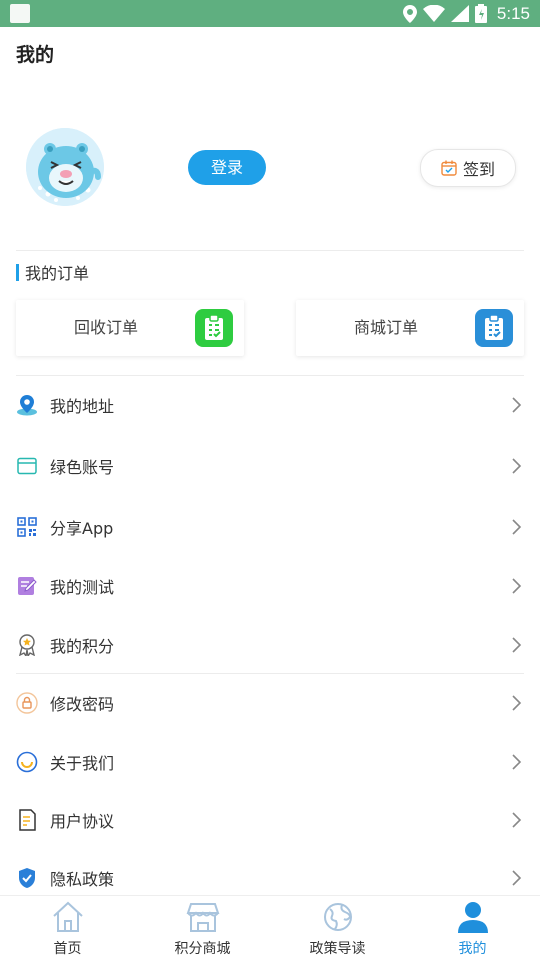 Image resolution: width=540 pixels, height=961 pixels. Describe the element at coordinates (449, 168) in the screenshot. I see `calendar-icon` at that location.